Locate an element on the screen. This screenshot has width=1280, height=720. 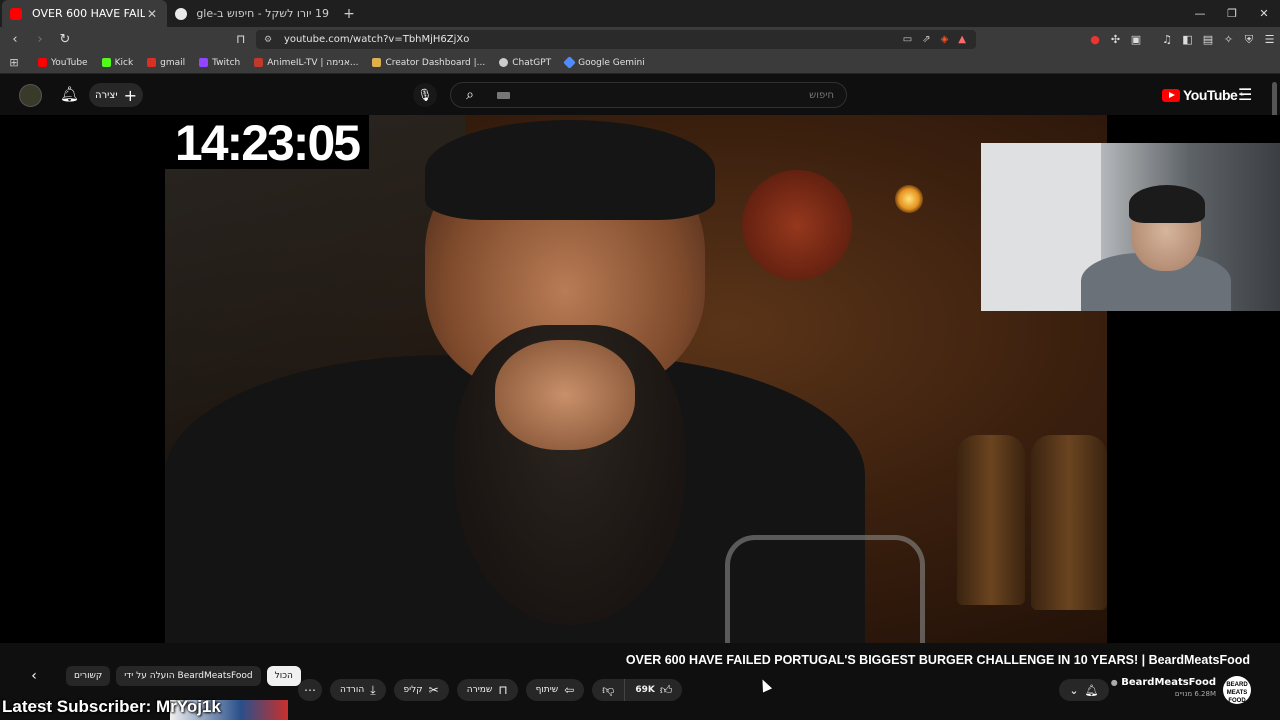
notifications-bell-icon: 🔔︎ is located at coordinates (69, 94).